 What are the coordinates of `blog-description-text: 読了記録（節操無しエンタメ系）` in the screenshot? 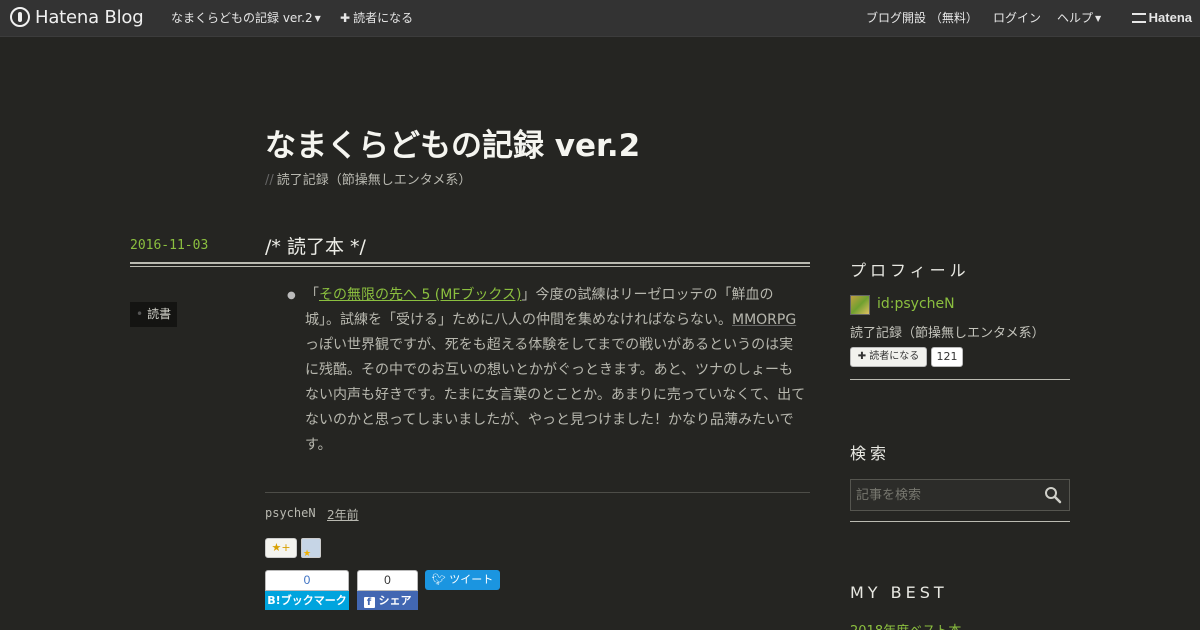 It's located at (374, 180).